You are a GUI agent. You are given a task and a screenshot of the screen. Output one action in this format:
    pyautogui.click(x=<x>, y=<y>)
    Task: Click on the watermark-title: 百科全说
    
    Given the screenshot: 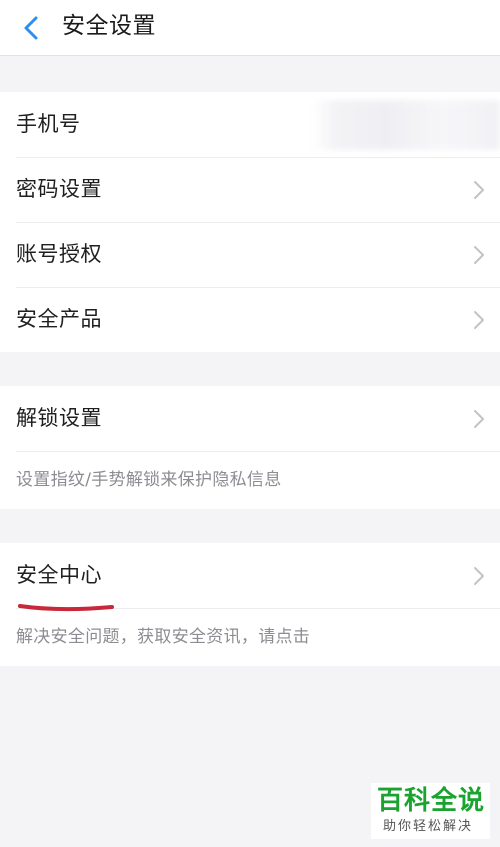 What is the action you would take?
    pyautogui.click(x=431, y=801)
    